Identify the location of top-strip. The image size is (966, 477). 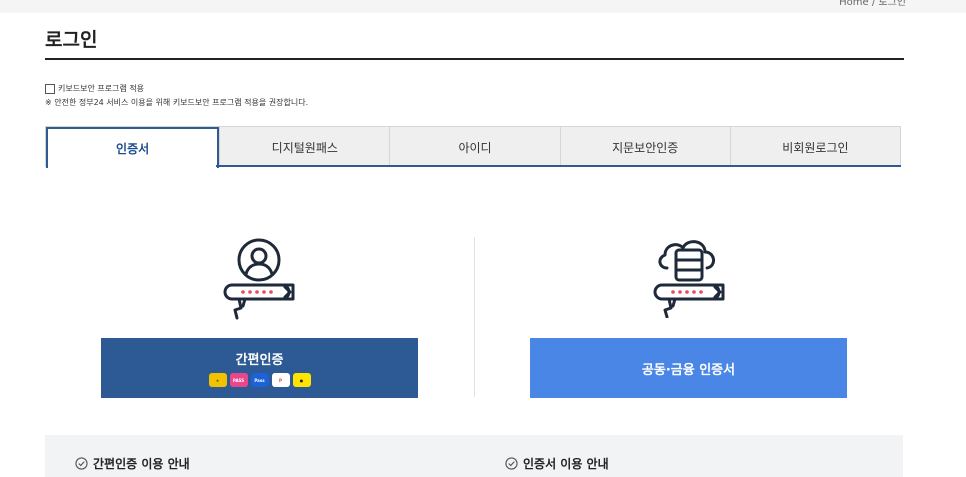
(483, 6).